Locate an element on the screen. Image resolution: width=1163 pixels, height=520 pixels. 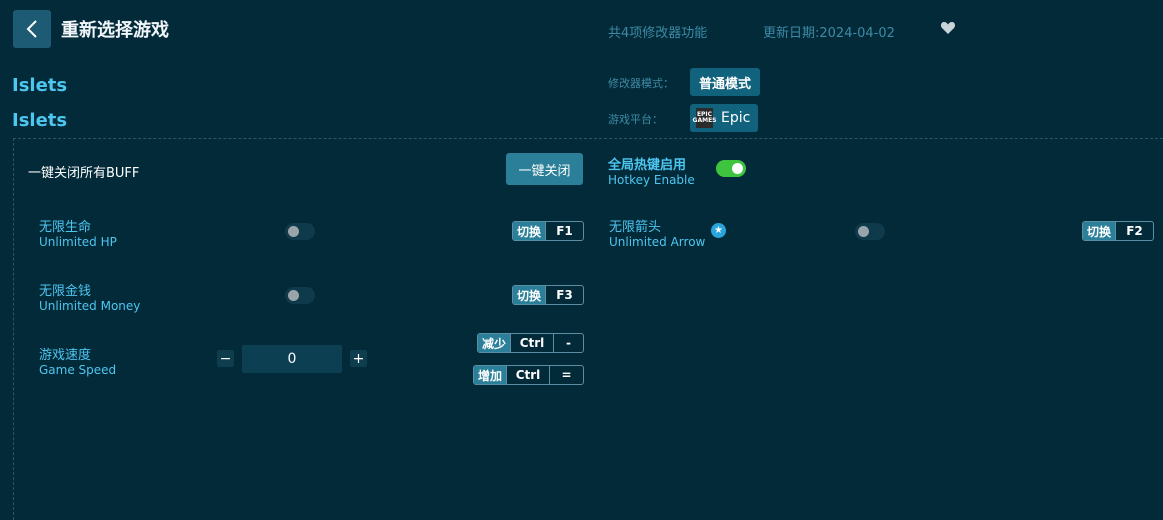
mode-label: 修改器模式： is located at coordinates (641, 83).